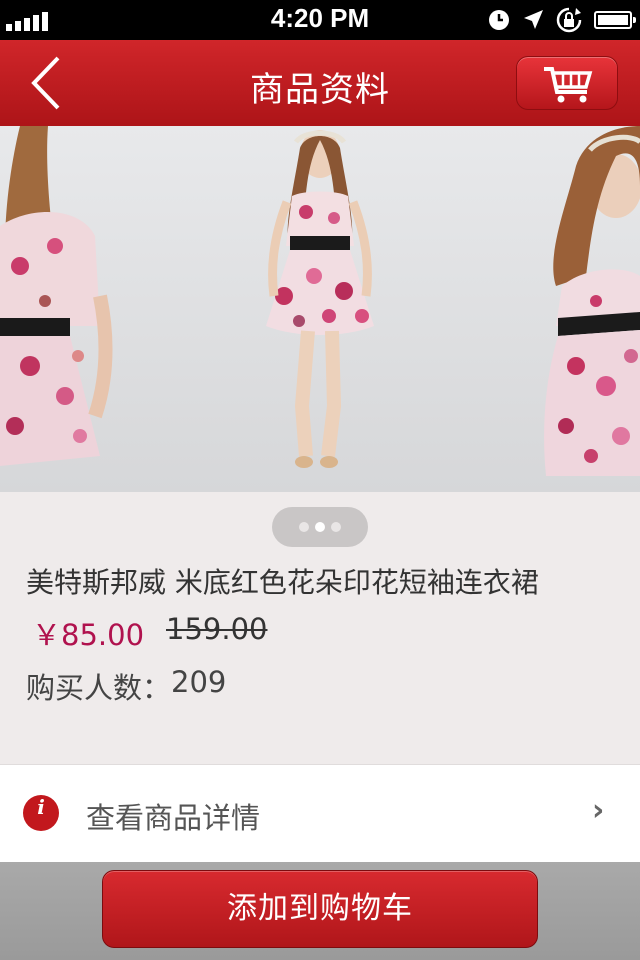  I want to click on view-details-row: i 查看商品详情 ›, so click(320, 813).